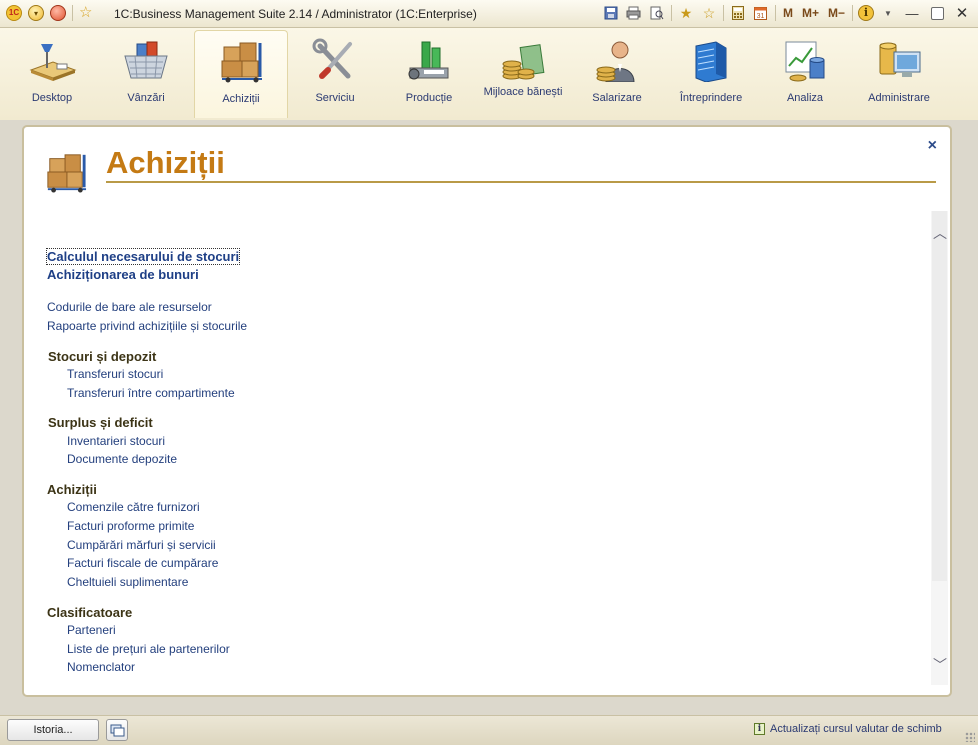 This screenshot has width=978, height=745. I want to click on calendar-icon: 31, so click(761, 13).